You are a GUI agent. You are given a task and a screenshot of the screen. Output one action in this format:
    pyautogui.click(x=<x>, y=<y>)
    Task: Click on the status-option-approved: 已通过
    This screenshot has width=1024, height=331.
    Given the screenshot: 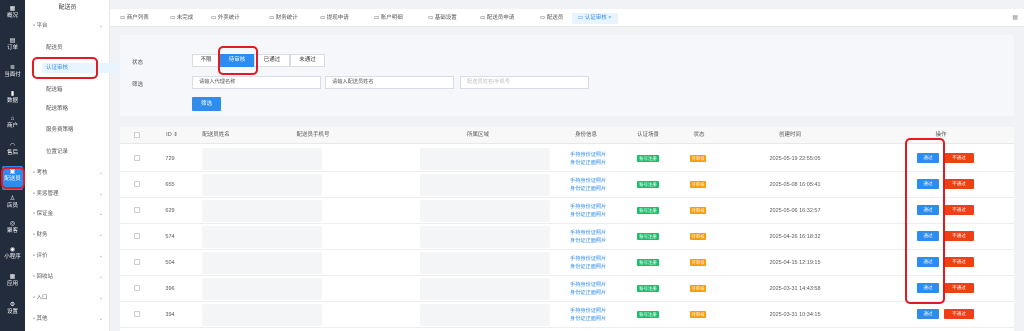 What is the action you would take?
    pyautogui.click(x=272, y=60)
    